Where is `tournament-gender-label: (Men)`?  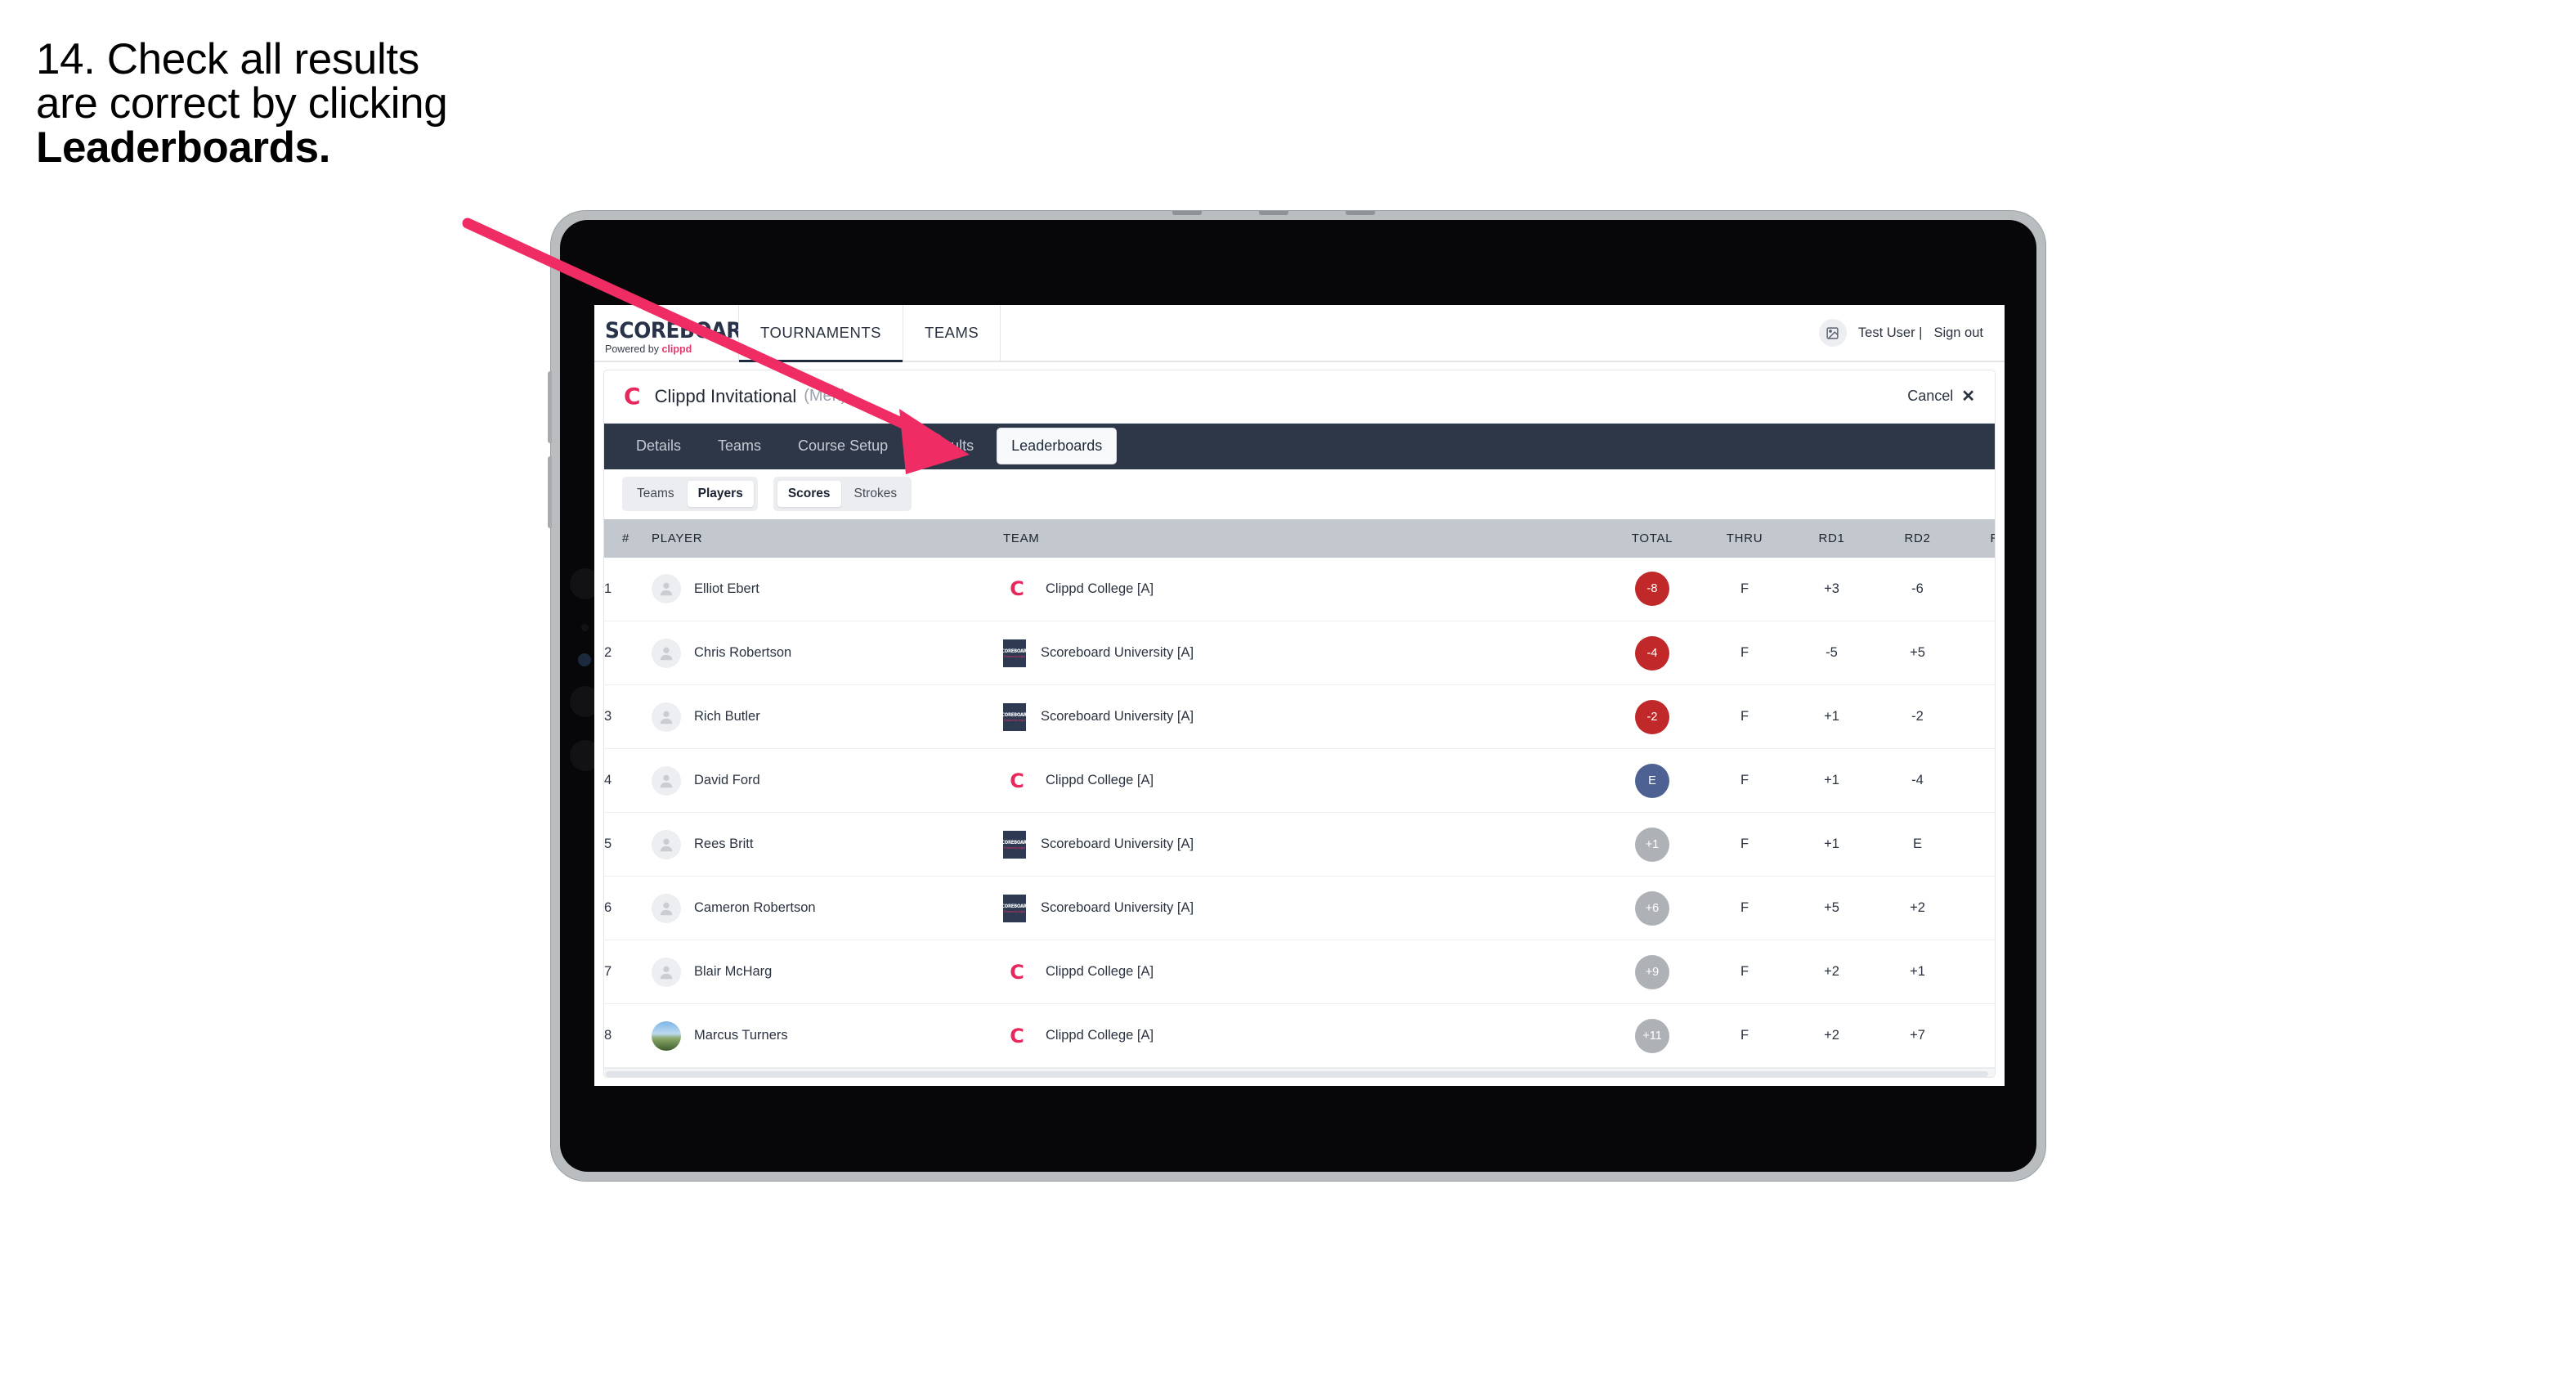 tournament-gender-label: (Men) is located at coordinates (825, 396).